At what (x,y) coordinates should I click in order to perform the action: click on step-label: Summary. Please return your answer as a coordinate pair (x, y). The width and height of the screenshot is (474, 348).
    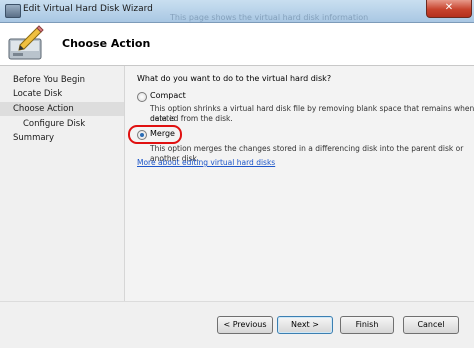
    Looking at the image, I should click on (34, 138).